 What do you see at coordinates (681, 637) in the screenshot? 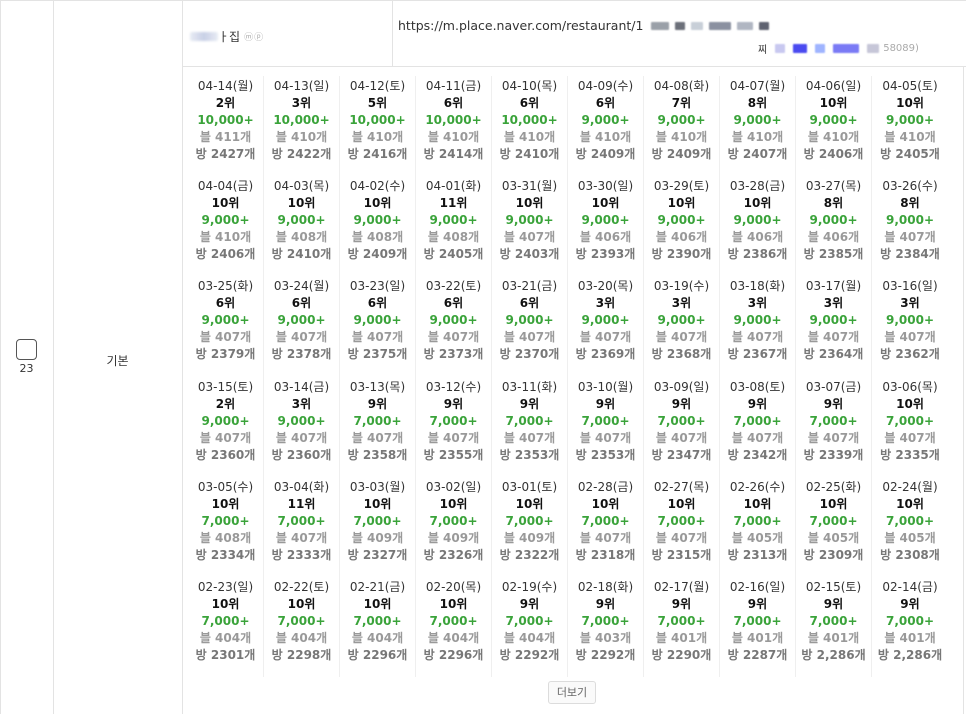
I see `day-blog-count: 블 401개` at bounding box center [681, 637].